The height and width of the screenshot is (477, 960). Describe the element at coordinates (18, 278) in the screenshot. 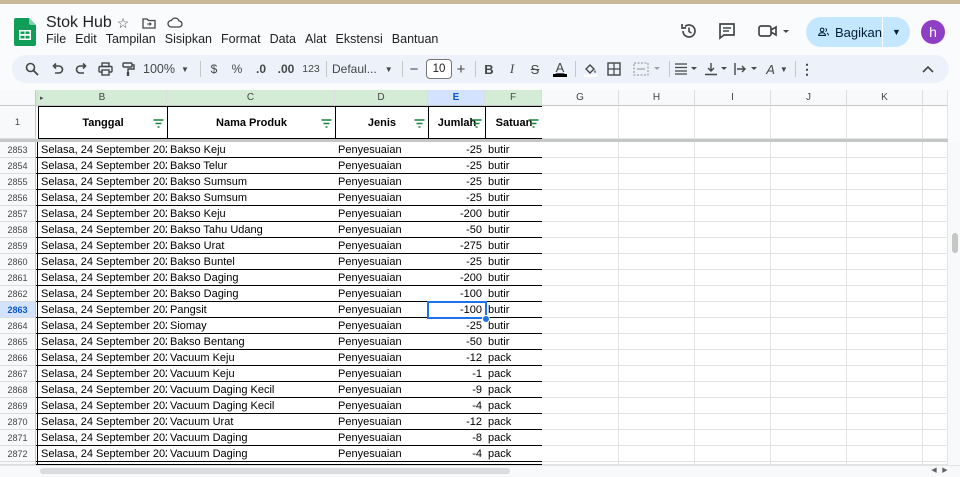

I see `row-number: 2861` at that location.